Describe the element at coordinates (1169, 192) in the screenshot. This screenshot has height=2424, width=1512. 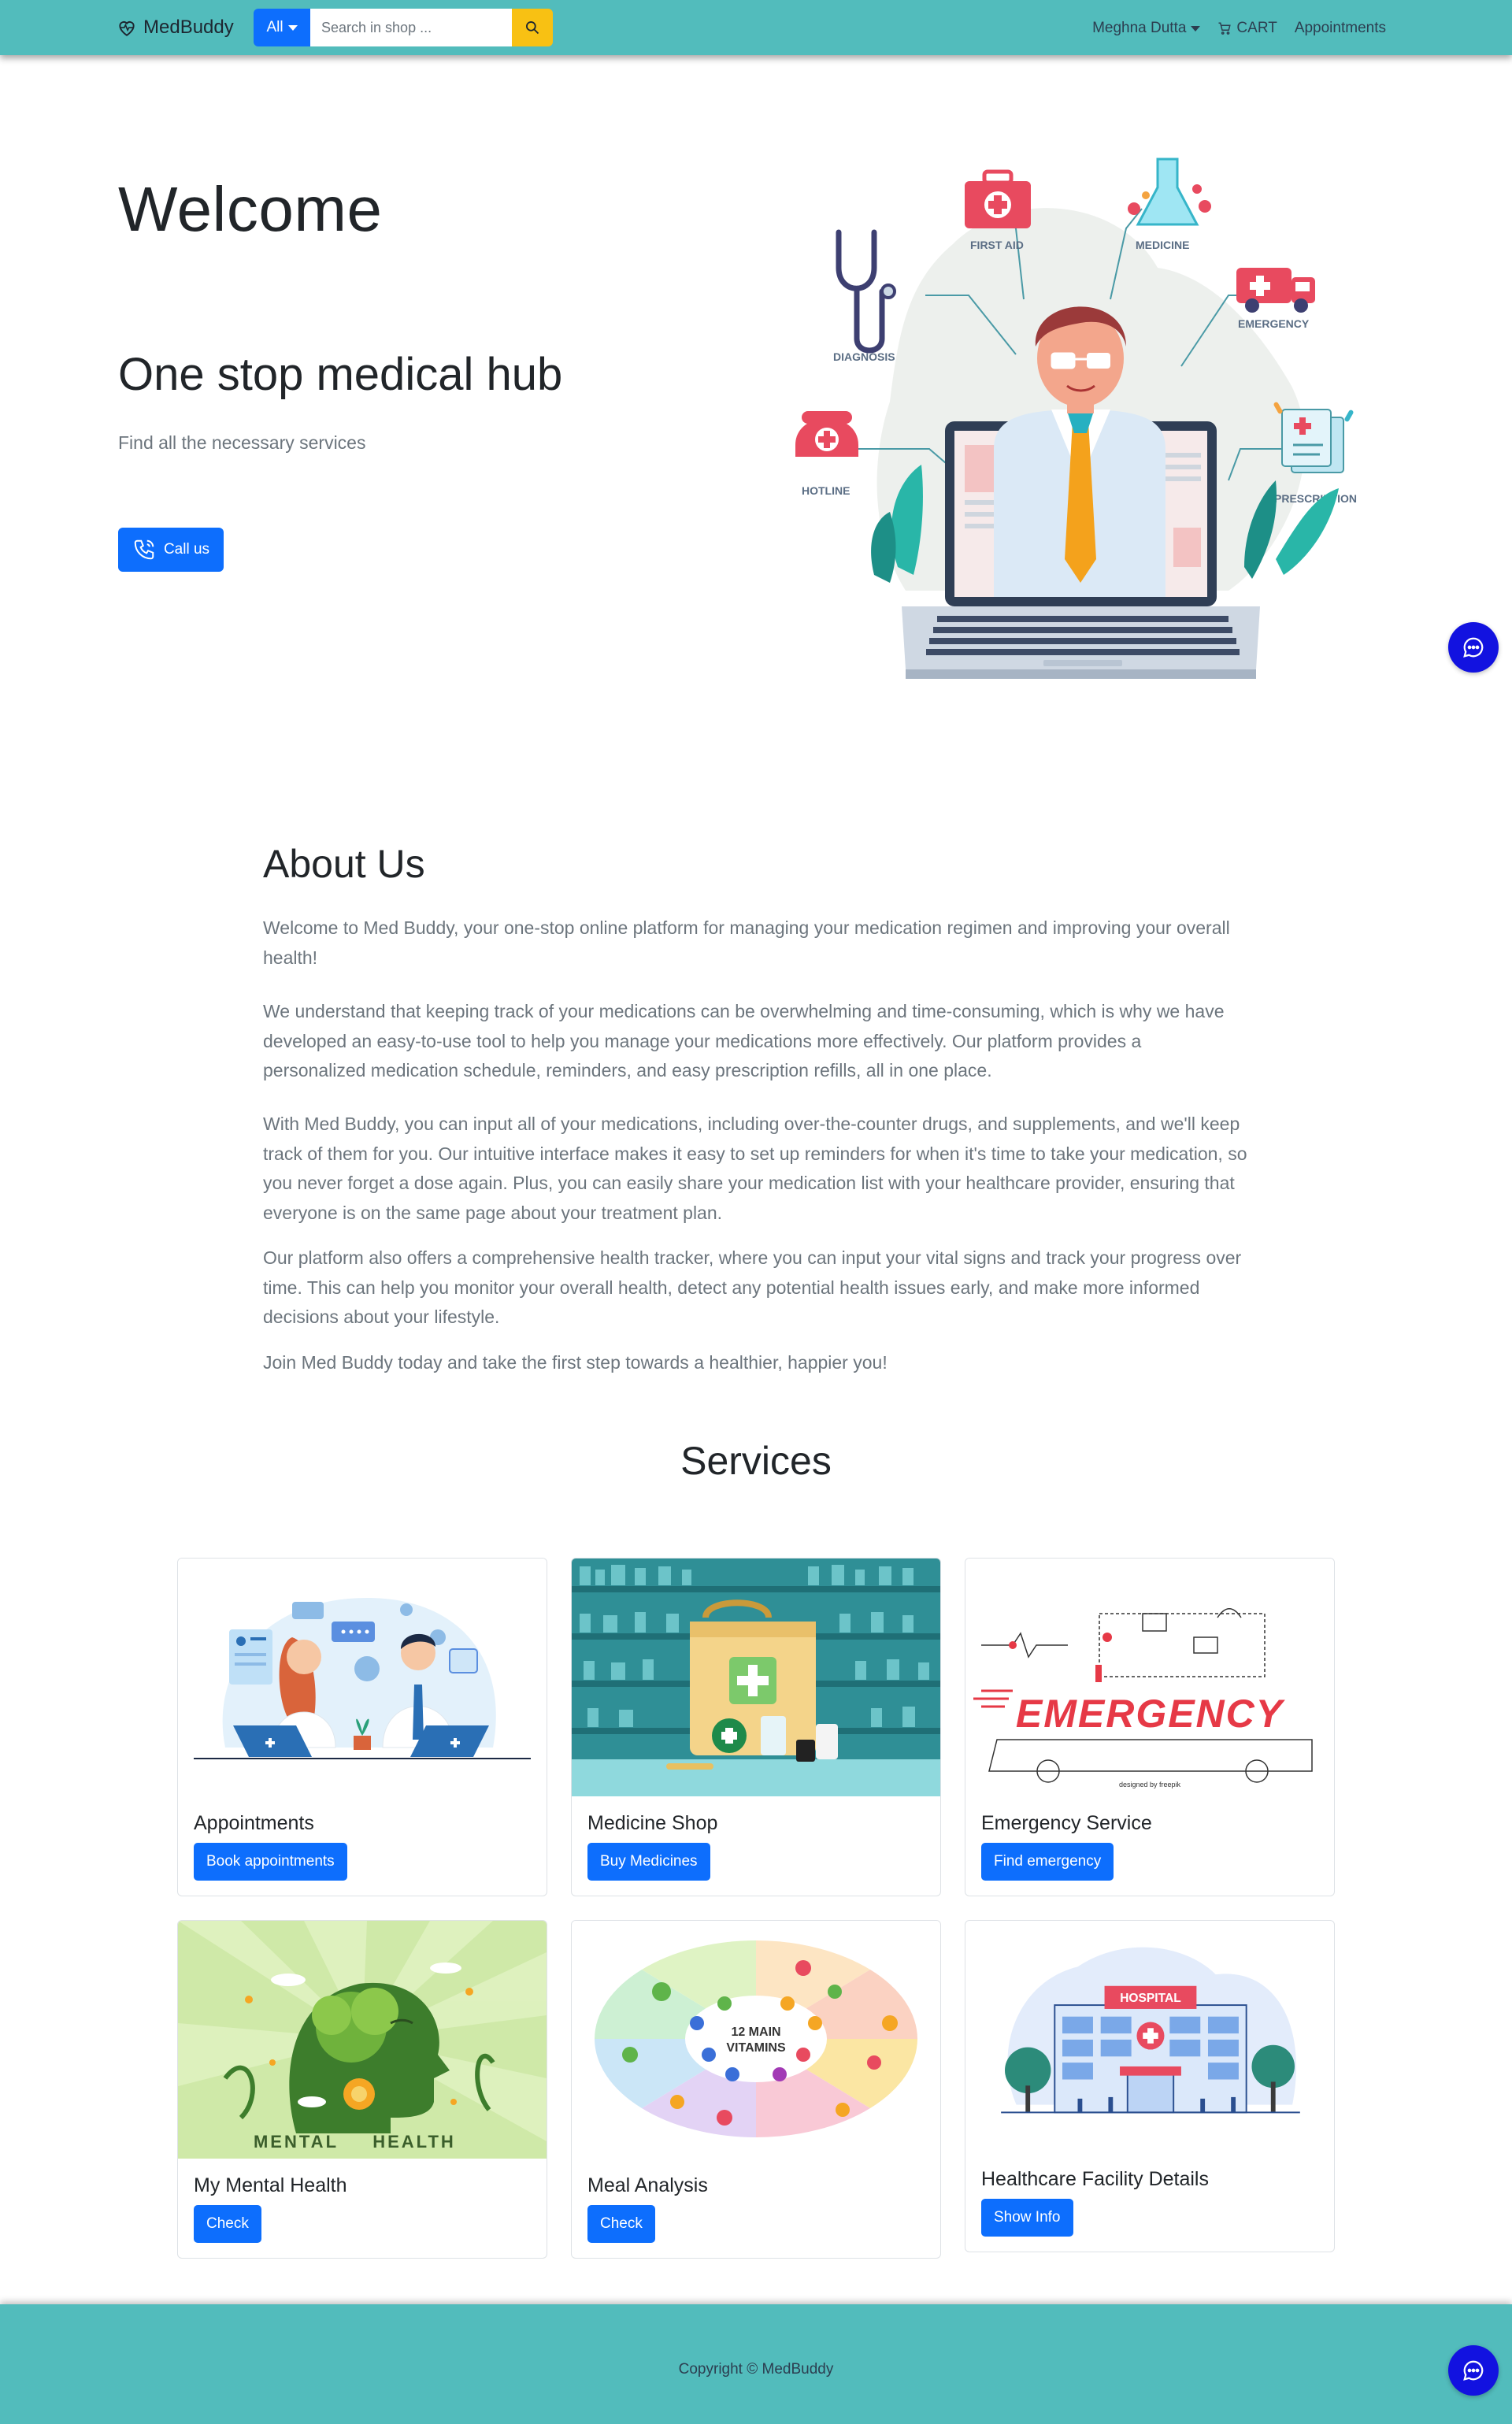
I see `medicine-icon` at that location.